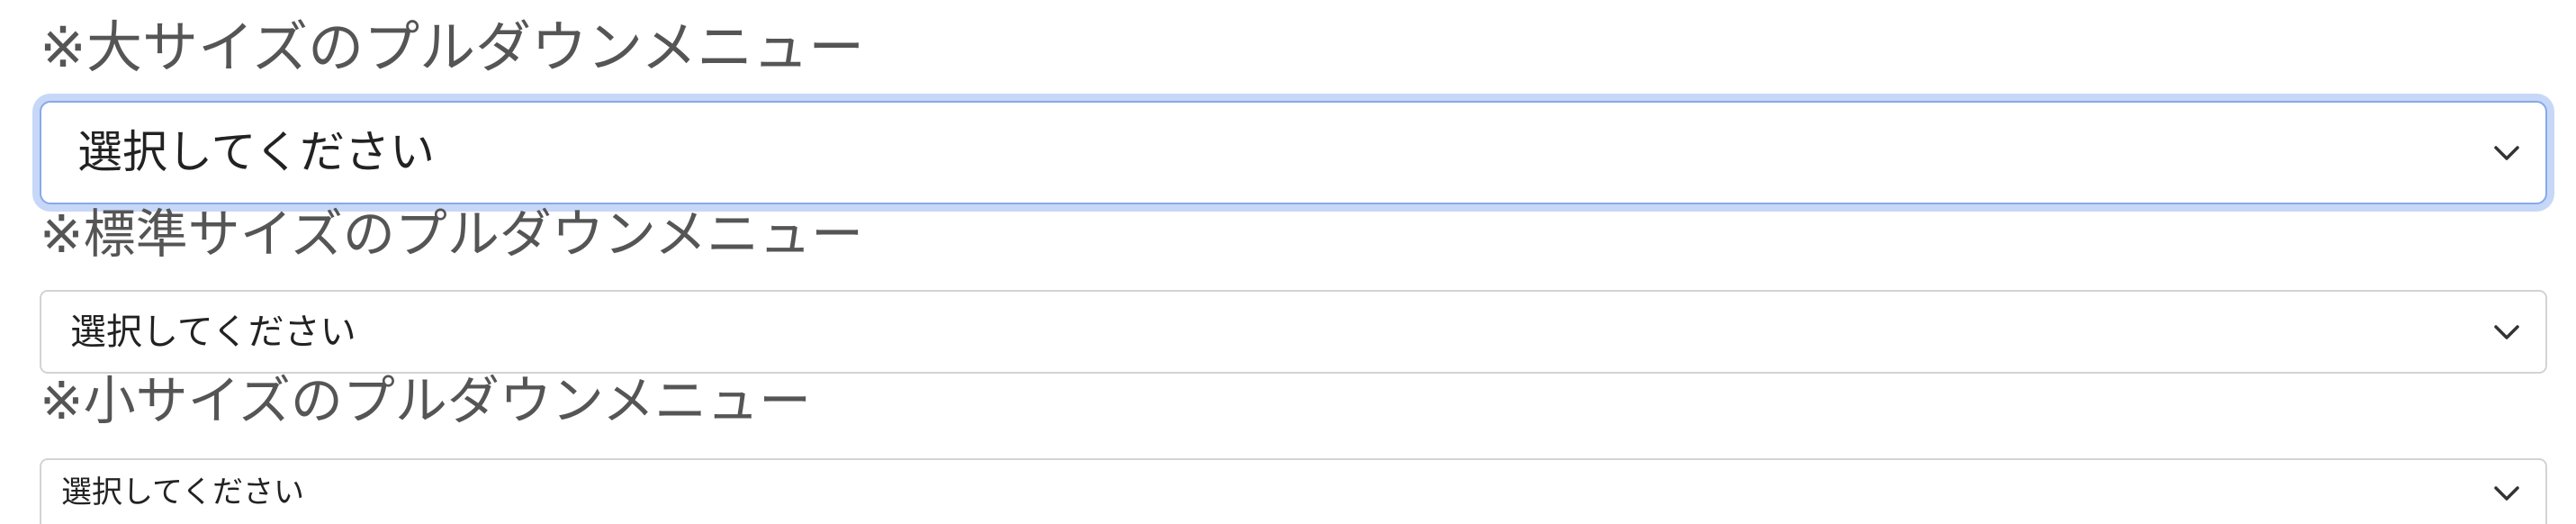 This screenshot has height=524, width=2576. Describe the element at coordinates (182, 492) in the screenshot. I see `small-select-value: 選択してください` at that location.